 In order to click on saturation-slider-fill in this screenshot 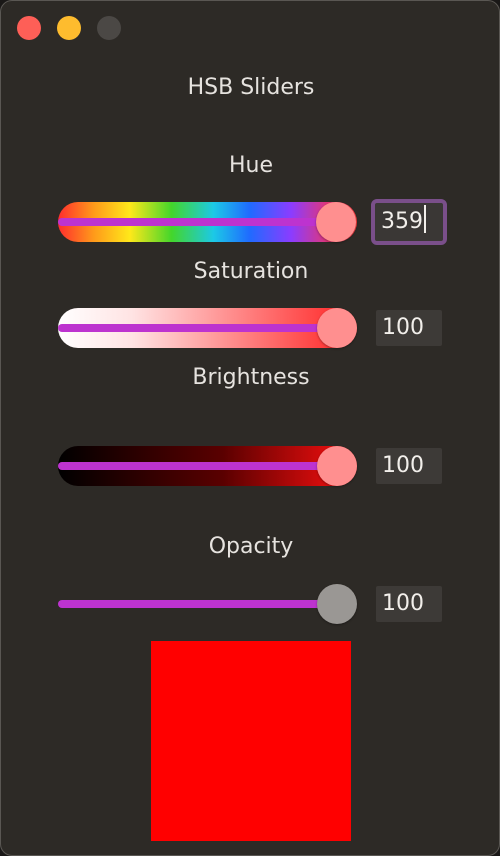, I will do `click(197, 328)`.